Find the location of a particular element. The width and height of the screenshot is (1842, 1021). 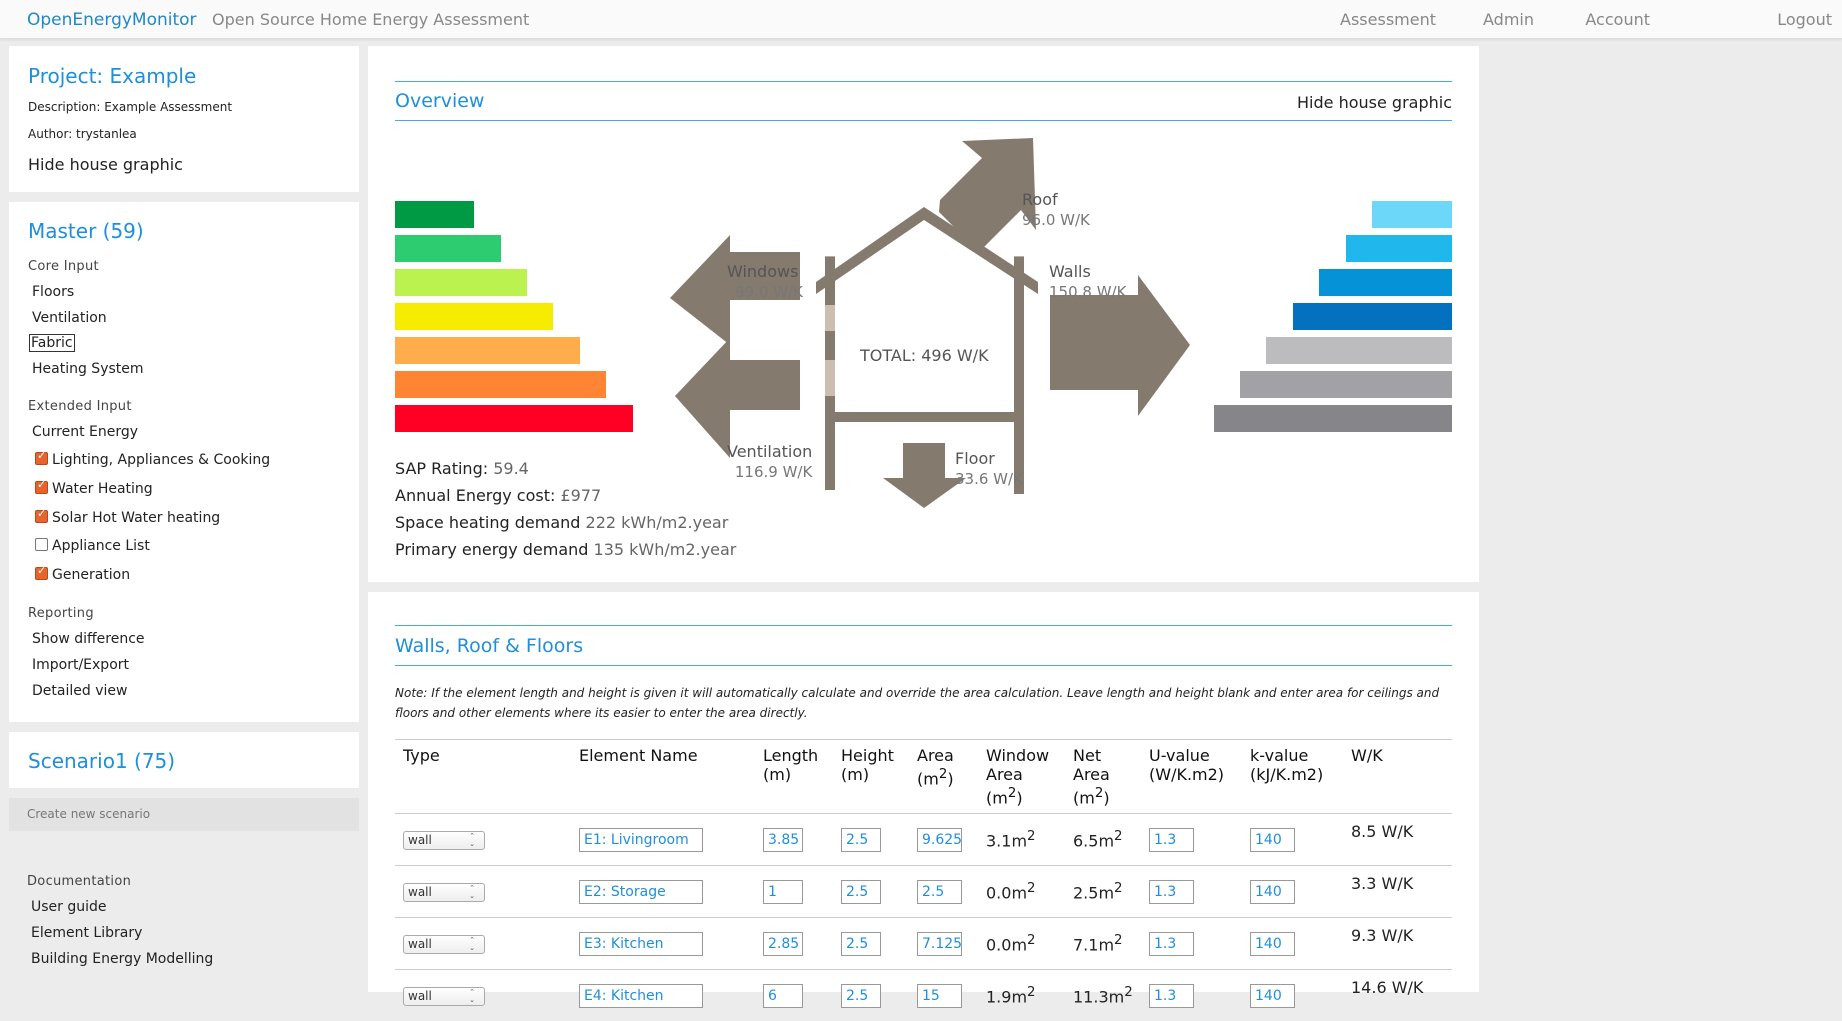

doc-building-energy-modelling: Building Energy Modelling is located at coordinates (122, 959).